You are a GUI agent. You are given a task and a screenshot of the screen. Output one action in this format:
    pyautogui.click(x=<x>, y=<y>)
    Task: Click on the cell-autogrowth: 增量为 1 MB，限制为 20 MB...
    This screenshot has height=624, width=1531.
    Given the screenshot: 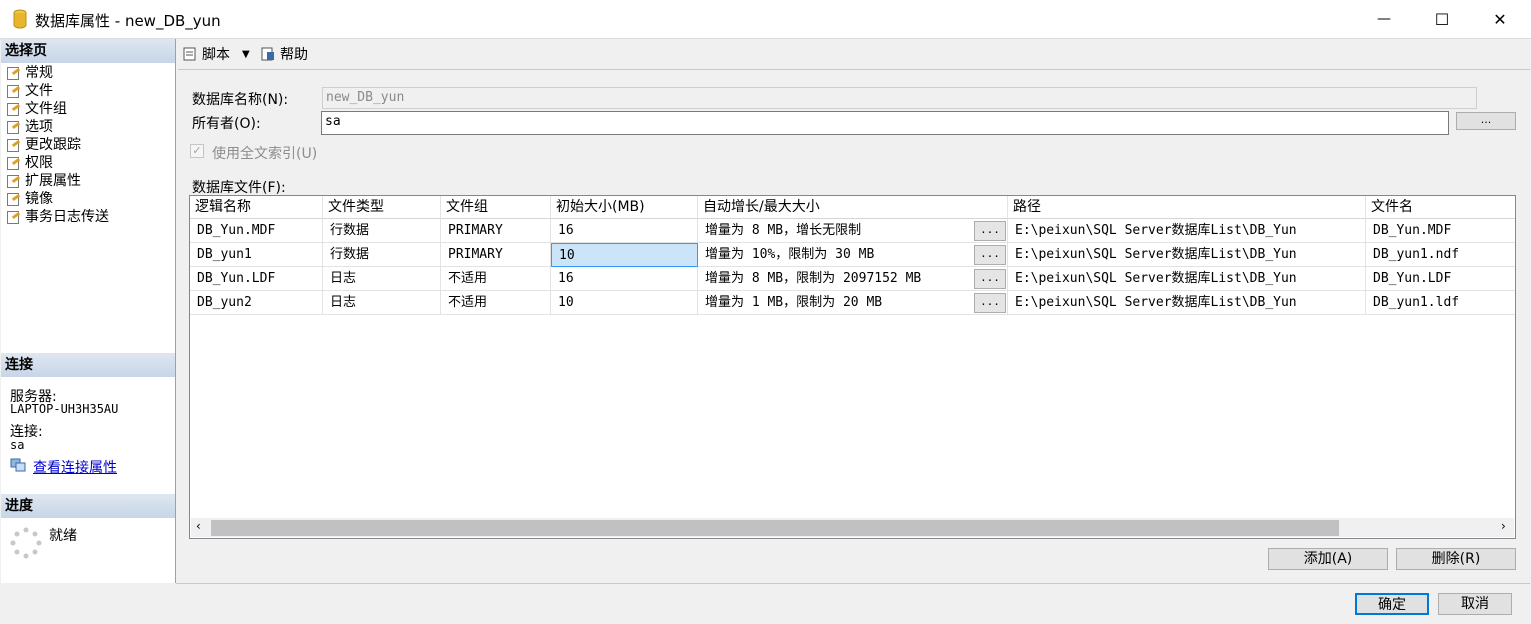 What is the action you would take?
    pyautogui.click(x=853, y=303)
    